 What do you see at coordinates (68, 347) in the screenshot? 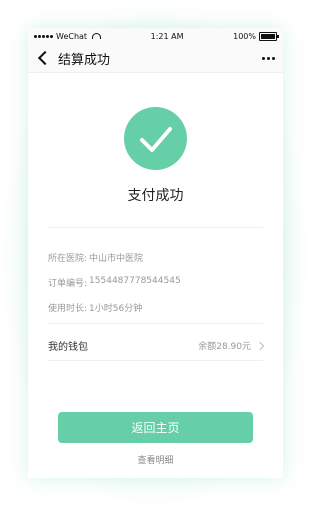
I see `wallet-label: 我的钱包` at bounding box center [68, 347].